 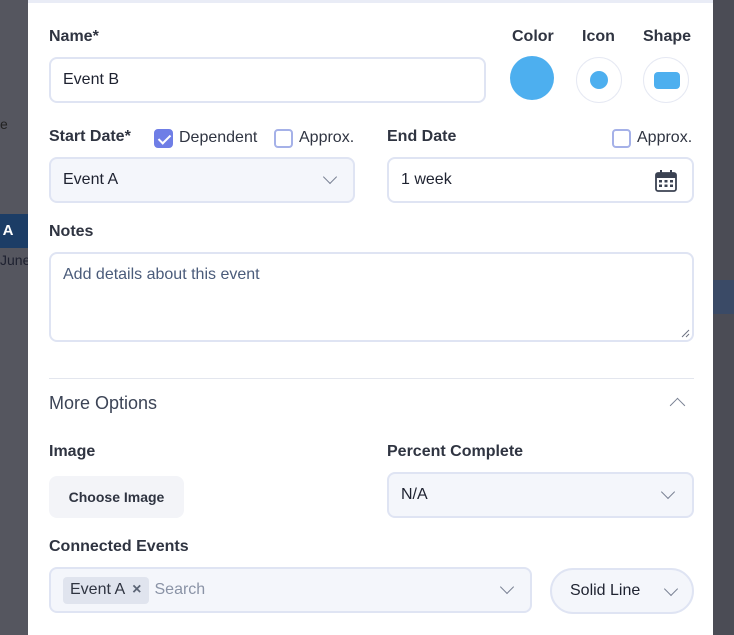 What do you see at coordinates (723, 317) in the screenshot?
I see `background-right-panel` at bounding box center [723, 317].